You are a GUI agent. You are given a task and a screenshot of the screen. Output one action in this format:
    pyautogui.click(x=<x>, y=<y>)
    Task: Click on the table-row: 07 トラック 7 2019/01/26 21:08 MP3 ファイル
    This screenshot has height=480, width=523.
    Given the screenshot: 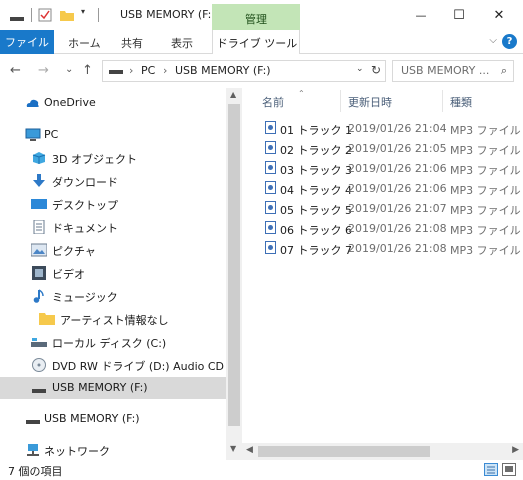 What is the action you would take?
    pyautogui.click(x=382, y=248)
    